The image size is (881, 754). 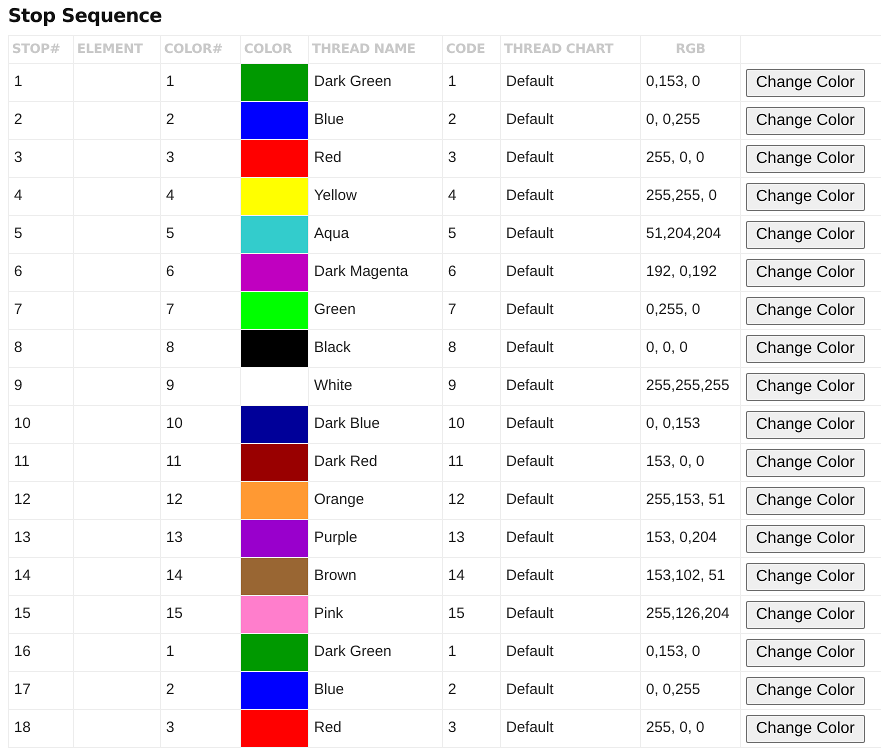 I want to click on table-cell: Purple, so click(x=336, y=537).